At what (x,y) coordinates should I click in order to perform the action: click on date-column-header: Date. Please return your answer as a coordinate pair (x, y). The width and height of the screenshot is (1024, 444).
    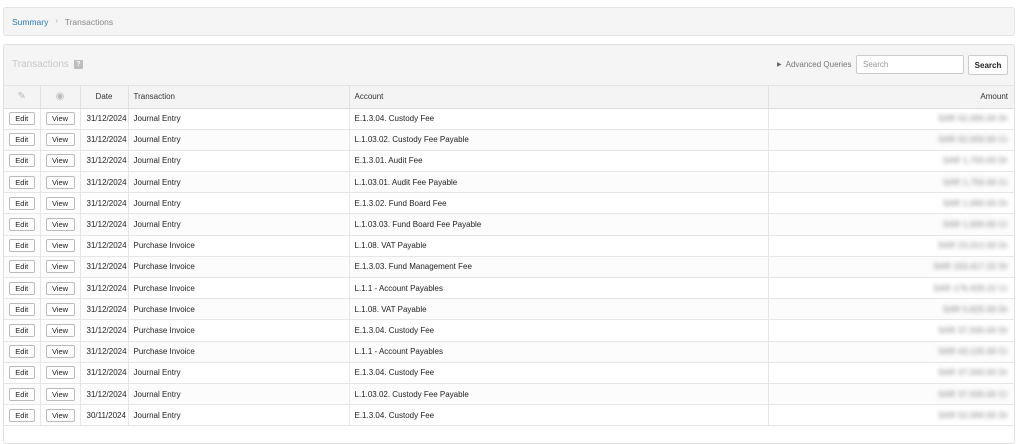
    Looking at the image, I should click on (104, 97).